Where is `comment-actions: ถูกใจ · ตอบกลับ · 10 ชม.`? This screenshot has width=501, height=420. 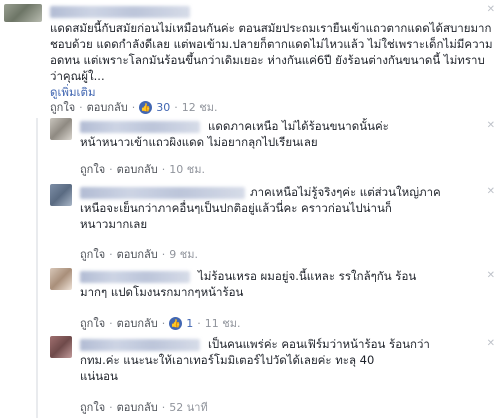
comment-actions: ถูกใจ · ตอบกลับ · 10 ชม. is located at coordinates (142, 169).